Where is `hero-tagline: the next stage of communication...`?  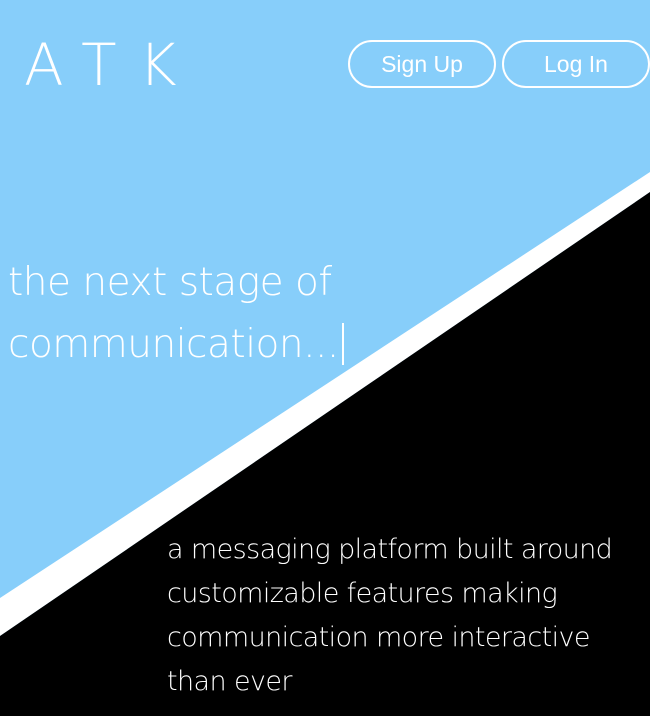 hero-tagline: the next stage of communication... is located at coordinates (176, 314).